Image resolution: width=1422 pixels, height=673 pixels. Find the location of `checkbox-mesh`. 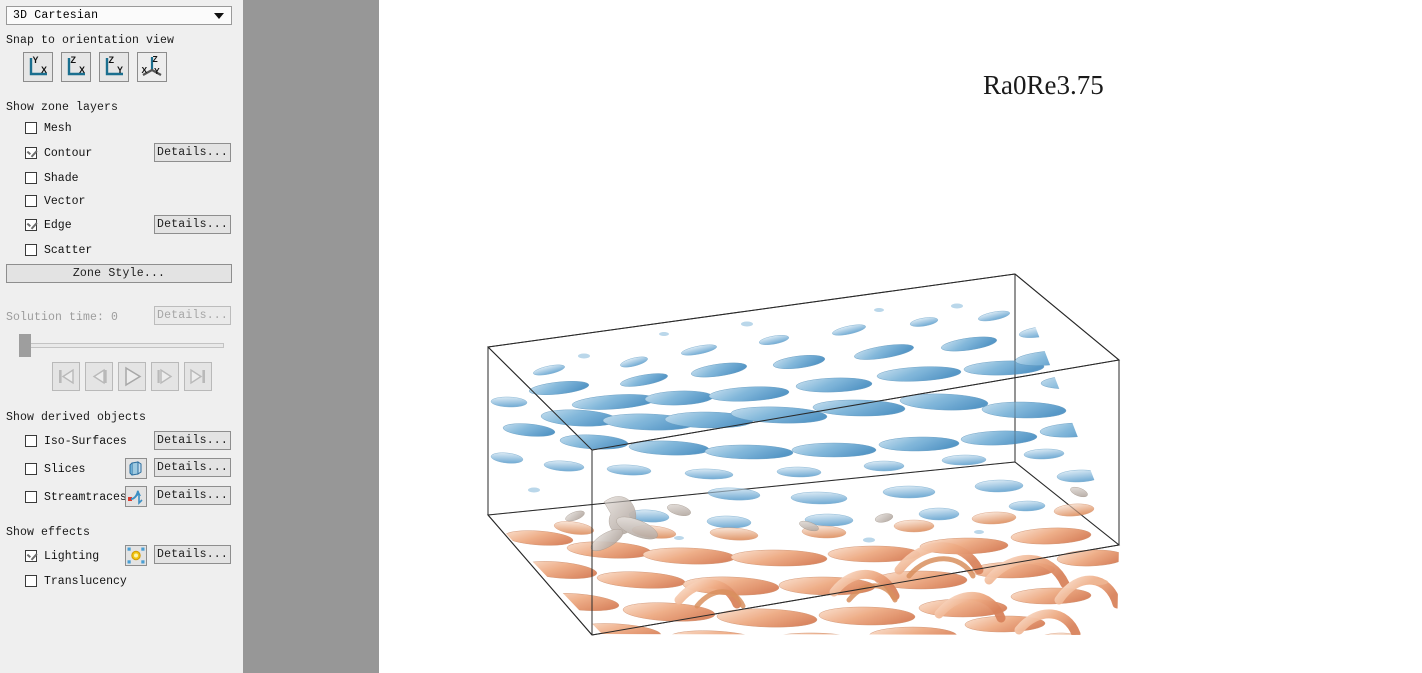

checkbox-mesh is located at coordinates (31, 128).